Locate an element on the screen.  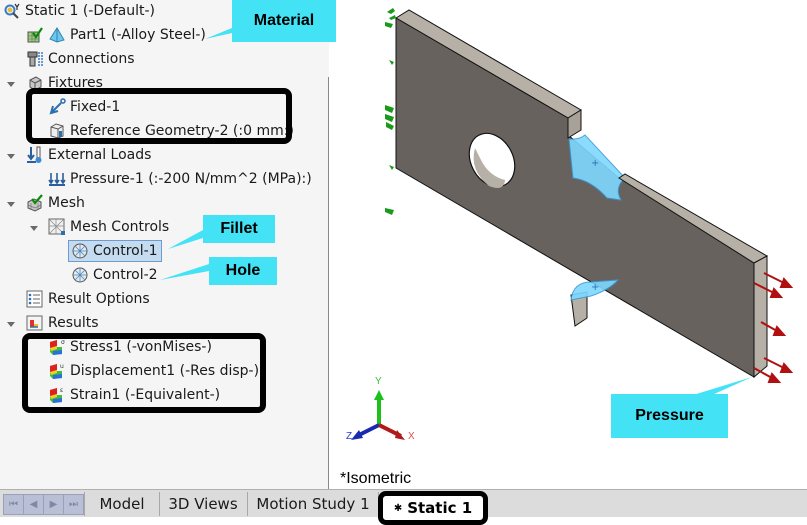
part-icon is located at coordinates (57, 35).